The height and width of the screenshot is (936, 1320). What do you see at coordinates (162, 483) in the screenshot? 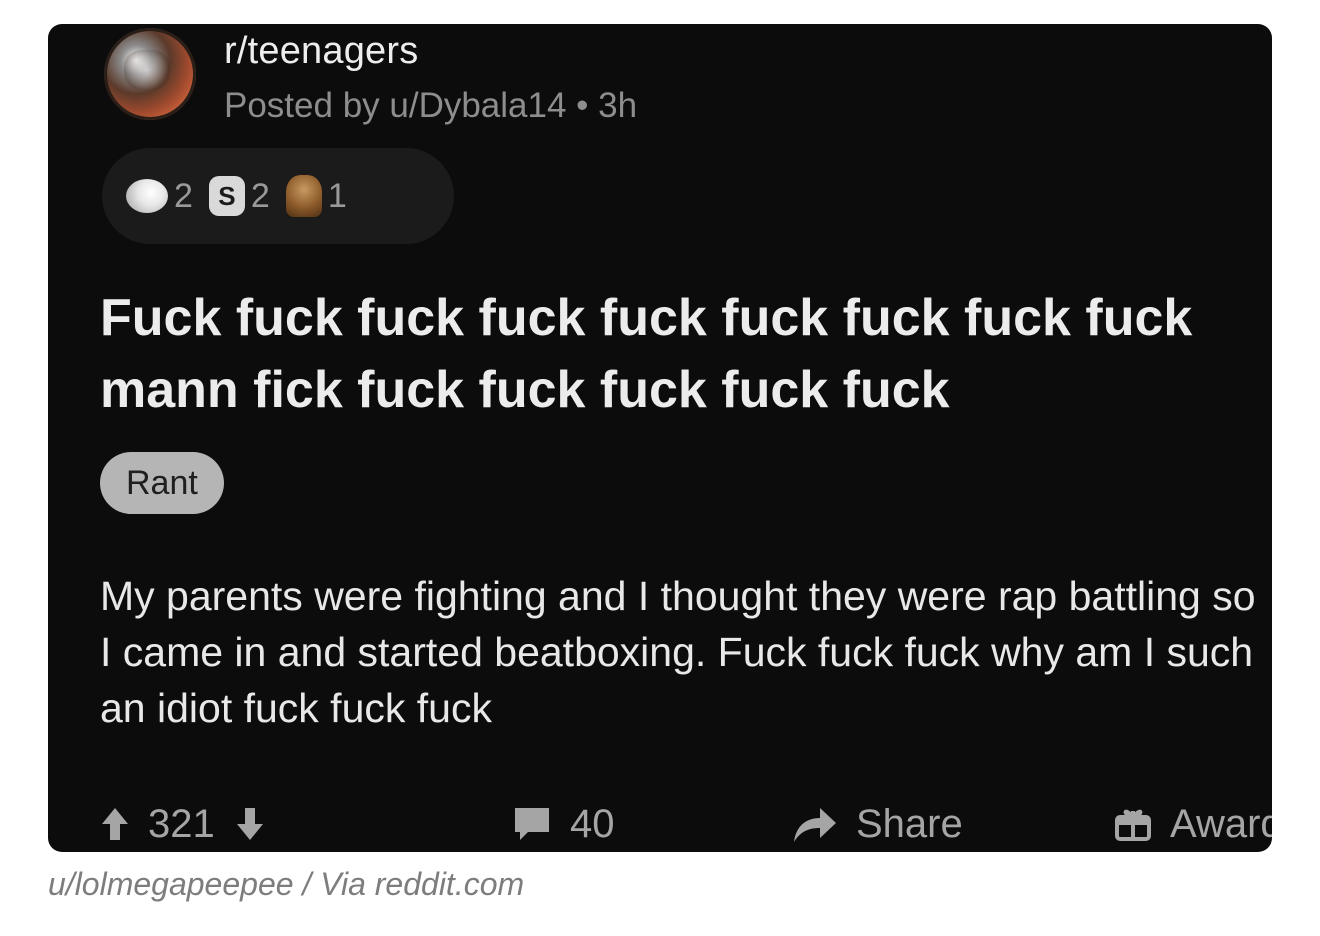
I see `post-flair: Rant` at bounding box center [162, 483].